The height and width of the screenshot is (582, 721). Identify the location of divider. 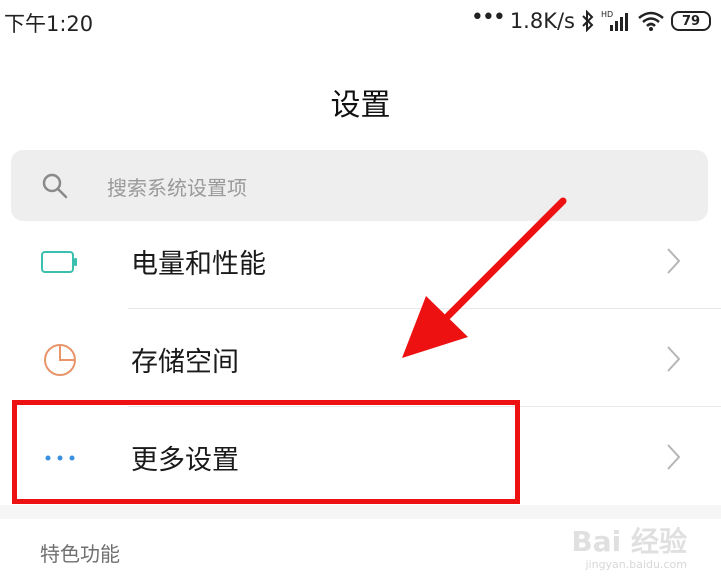
(424, 308).